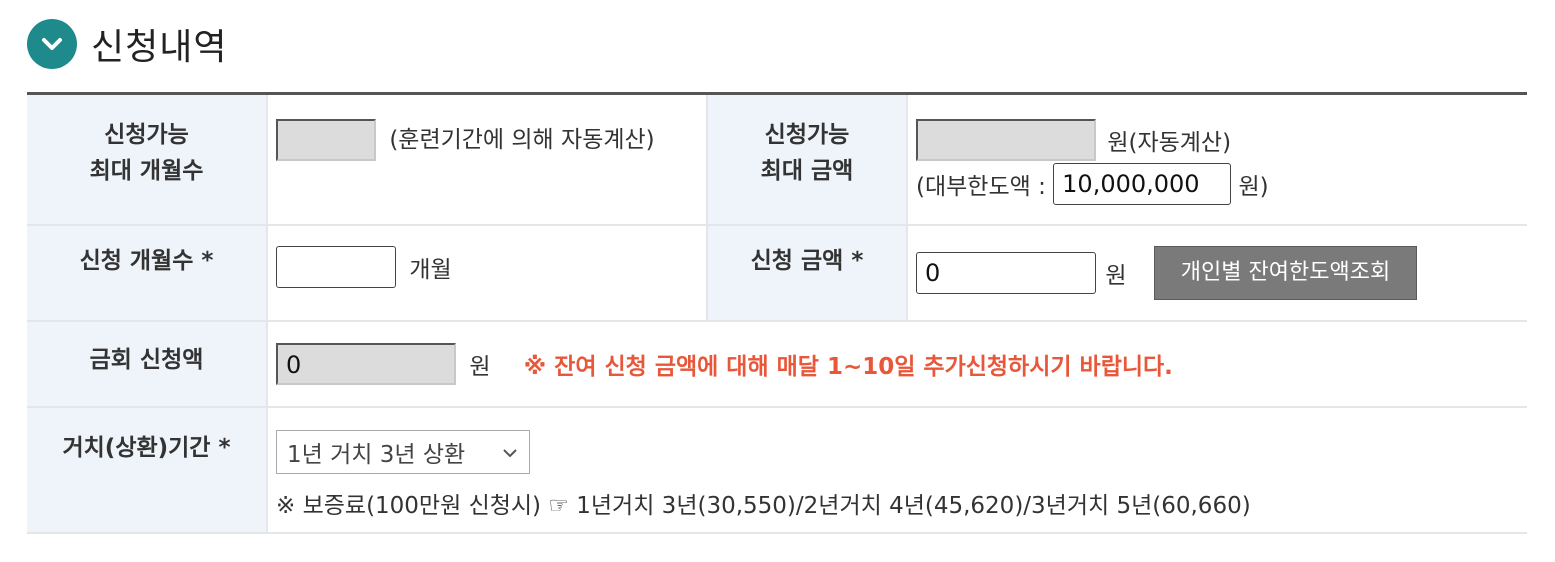  I want to click on apply-amount-cell: 0 원 개인별 잔여한도액조회, so click(1217, 273).